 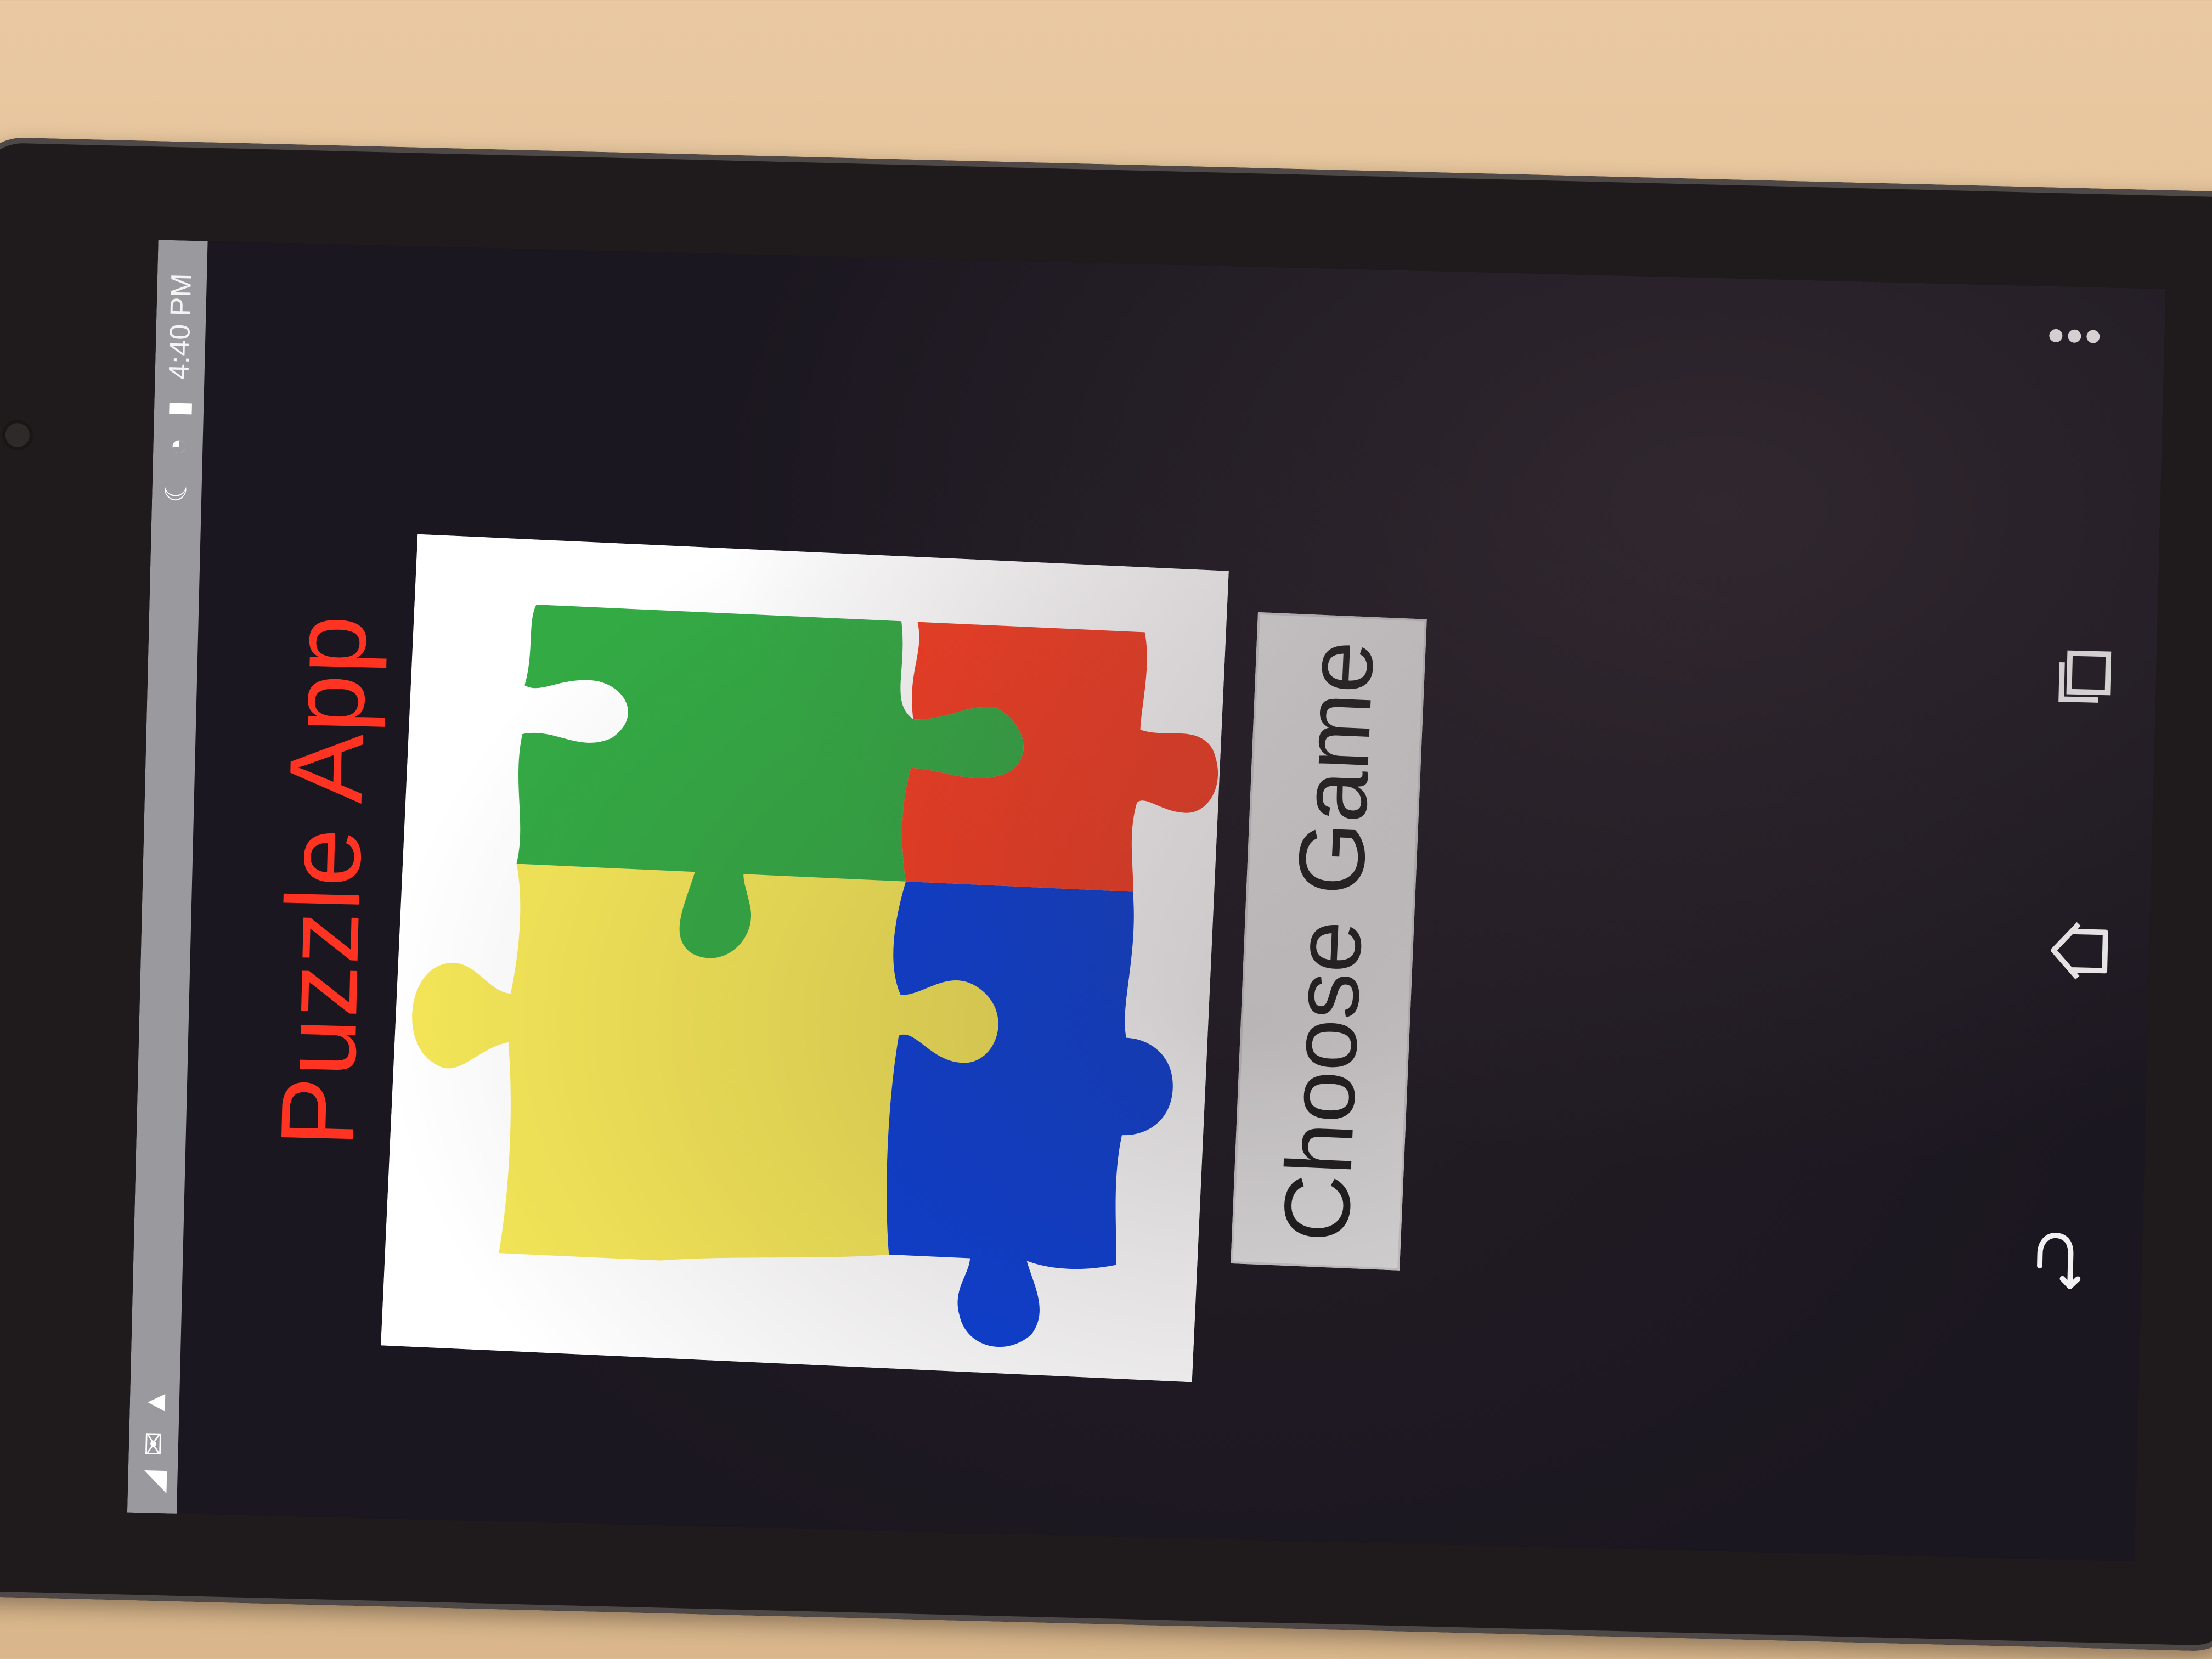 What do you see at coordinates (154, 1444) in the screenshot?
I see `email-icon: ✉` at bounding box center [154, 1444].